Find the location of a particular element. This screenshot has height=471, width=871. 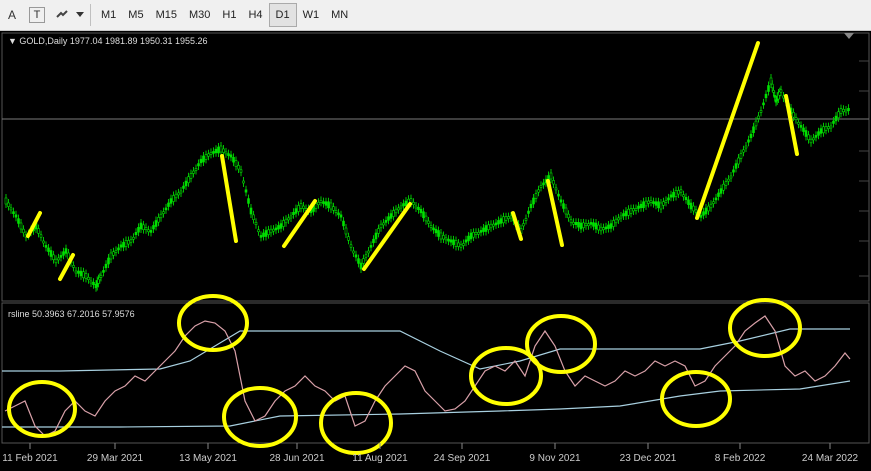

x-axis-label: 29 Mar 2021 is located at coordinates (115, 458).